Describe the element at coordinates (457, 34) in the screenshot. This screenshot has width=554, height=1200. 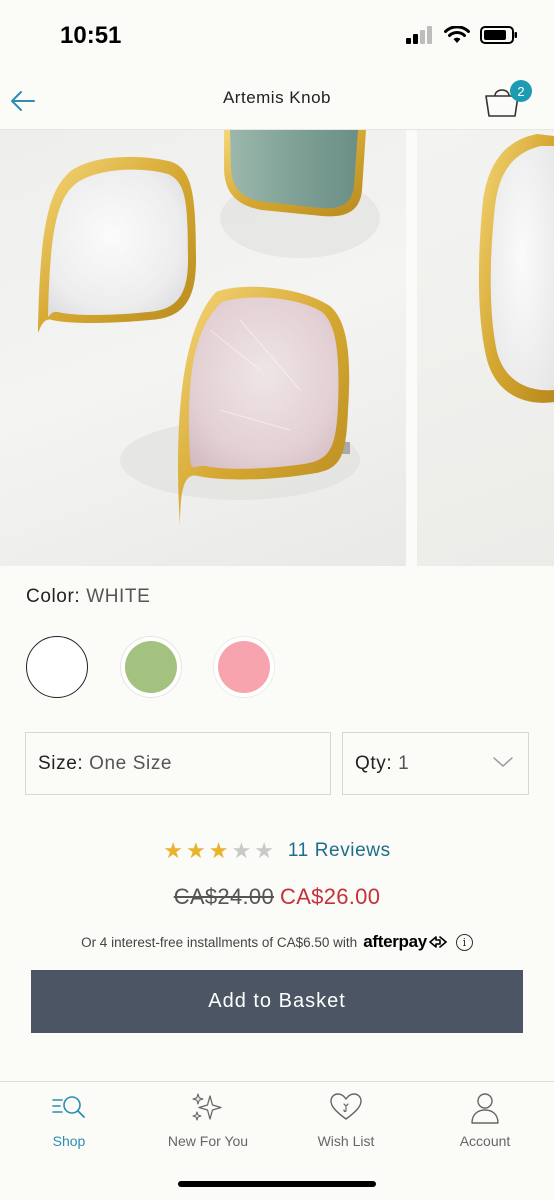
I see `wifi-icon` at that location.